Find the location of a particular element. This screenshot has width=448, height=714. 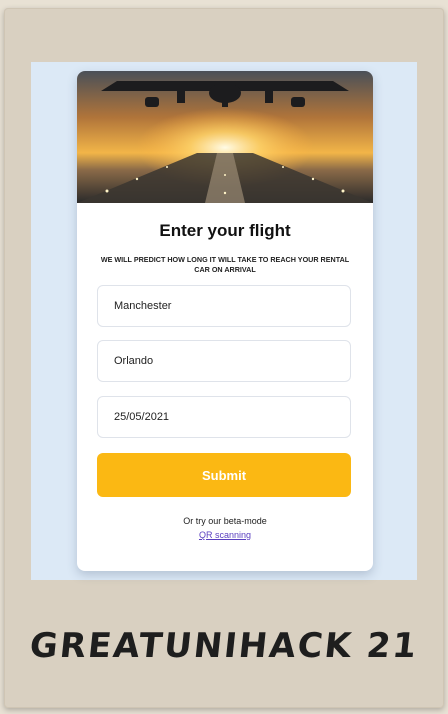

date-input is located at coordinates (224, 417).